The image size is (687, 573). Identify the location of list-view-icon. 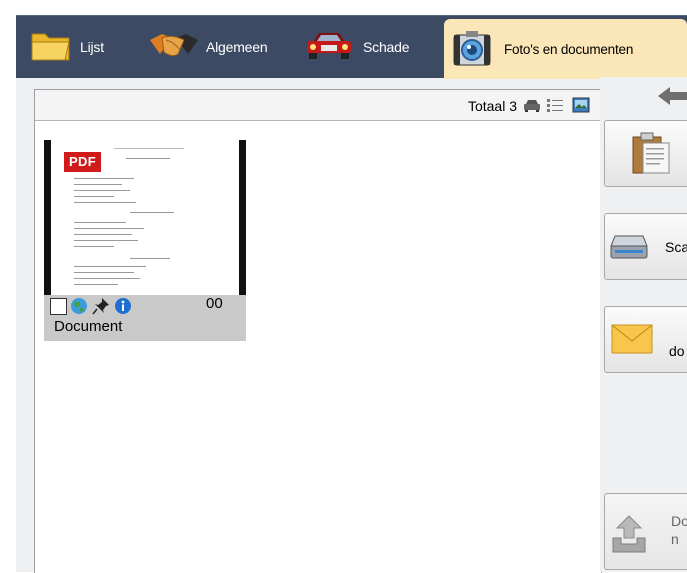
(555, 107).